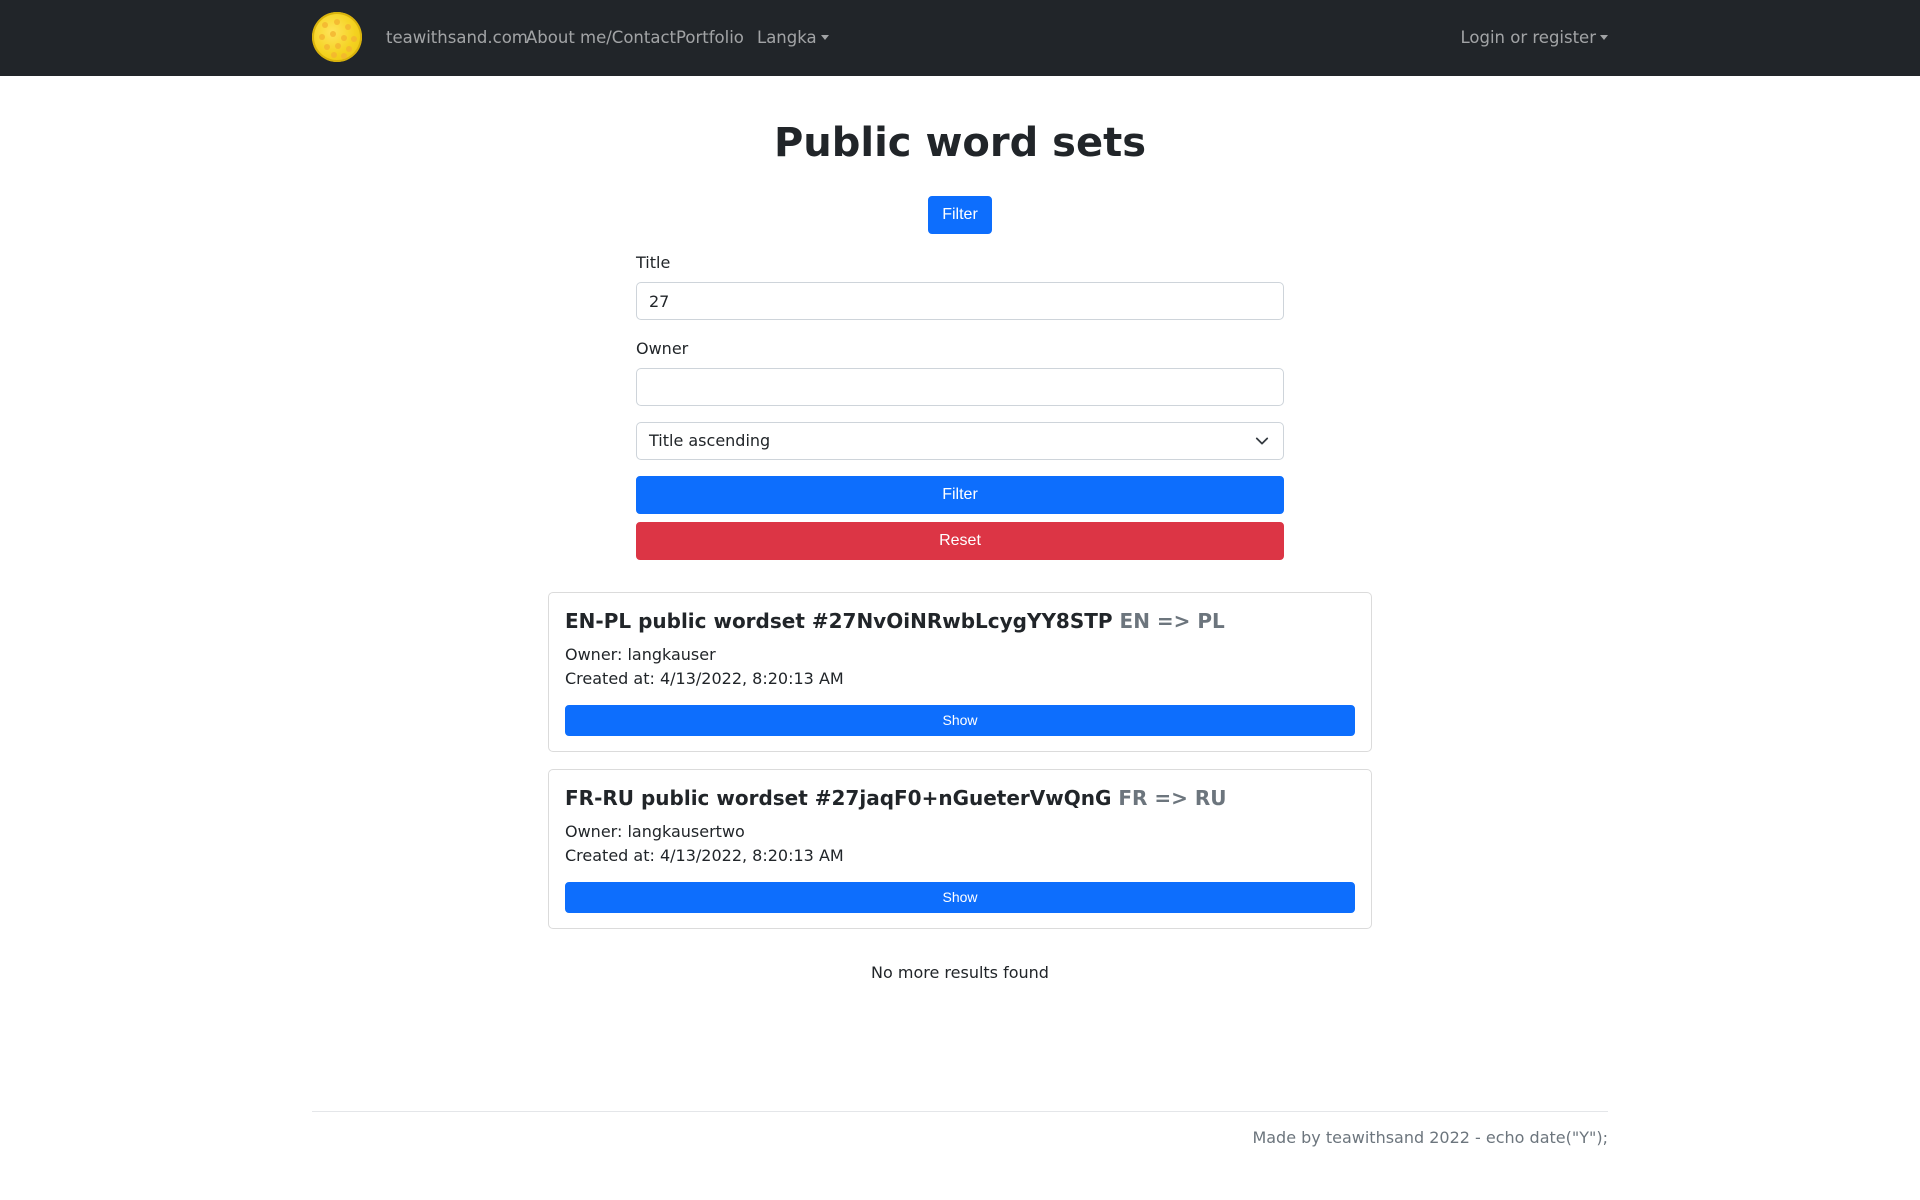  What do you see at coordinates (960, 215) in the screenshot?
I see `filter-toggle-button: Filter` at bounding box center [960, 215].